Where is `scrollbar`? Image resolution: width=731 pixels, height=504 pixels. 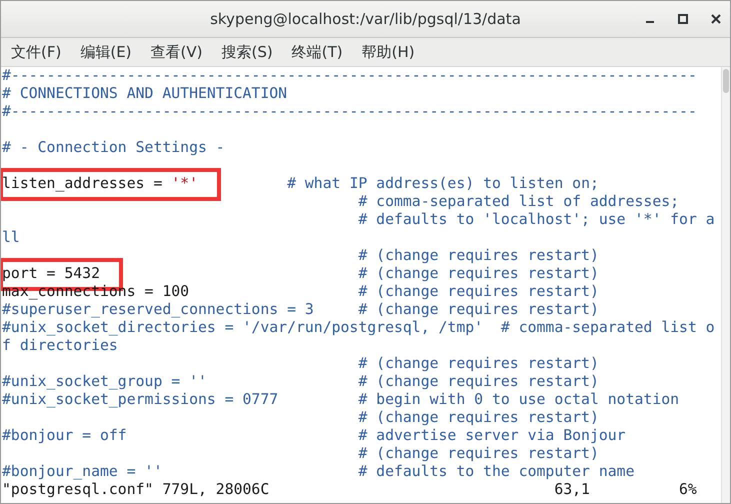 scrollbar is located at coordinates (725, 285).